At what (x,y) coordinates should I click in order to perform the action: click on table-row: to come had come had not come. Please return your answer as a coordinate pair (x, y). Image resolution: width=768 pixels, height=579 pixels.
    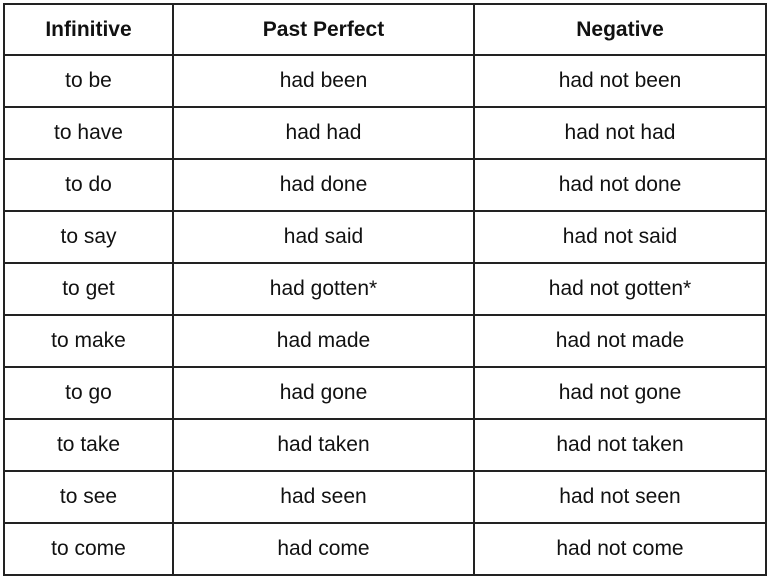
    Looking at the image, I should click on (385, 549).